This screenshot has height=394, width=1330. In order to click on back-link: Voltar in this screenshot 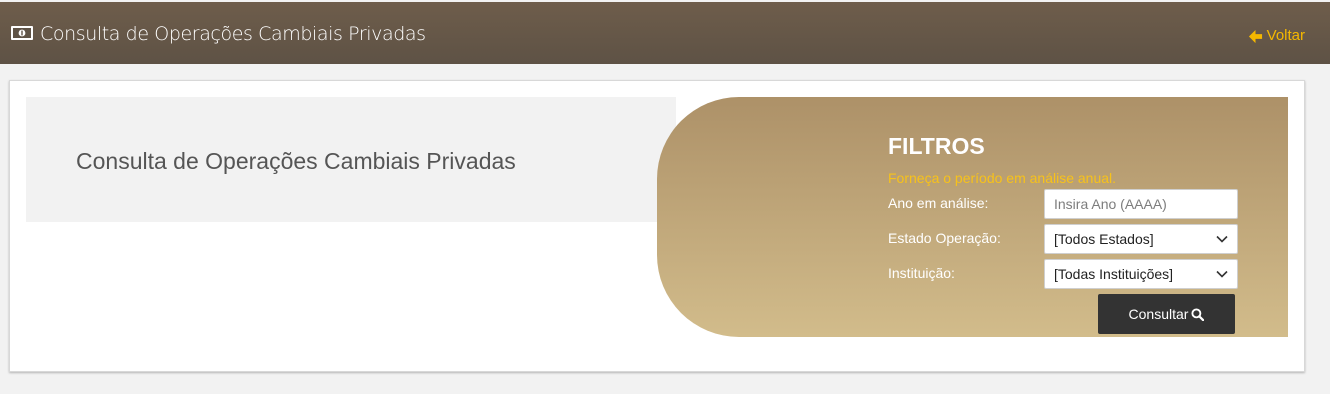, I will do `click(1276, 36)`.